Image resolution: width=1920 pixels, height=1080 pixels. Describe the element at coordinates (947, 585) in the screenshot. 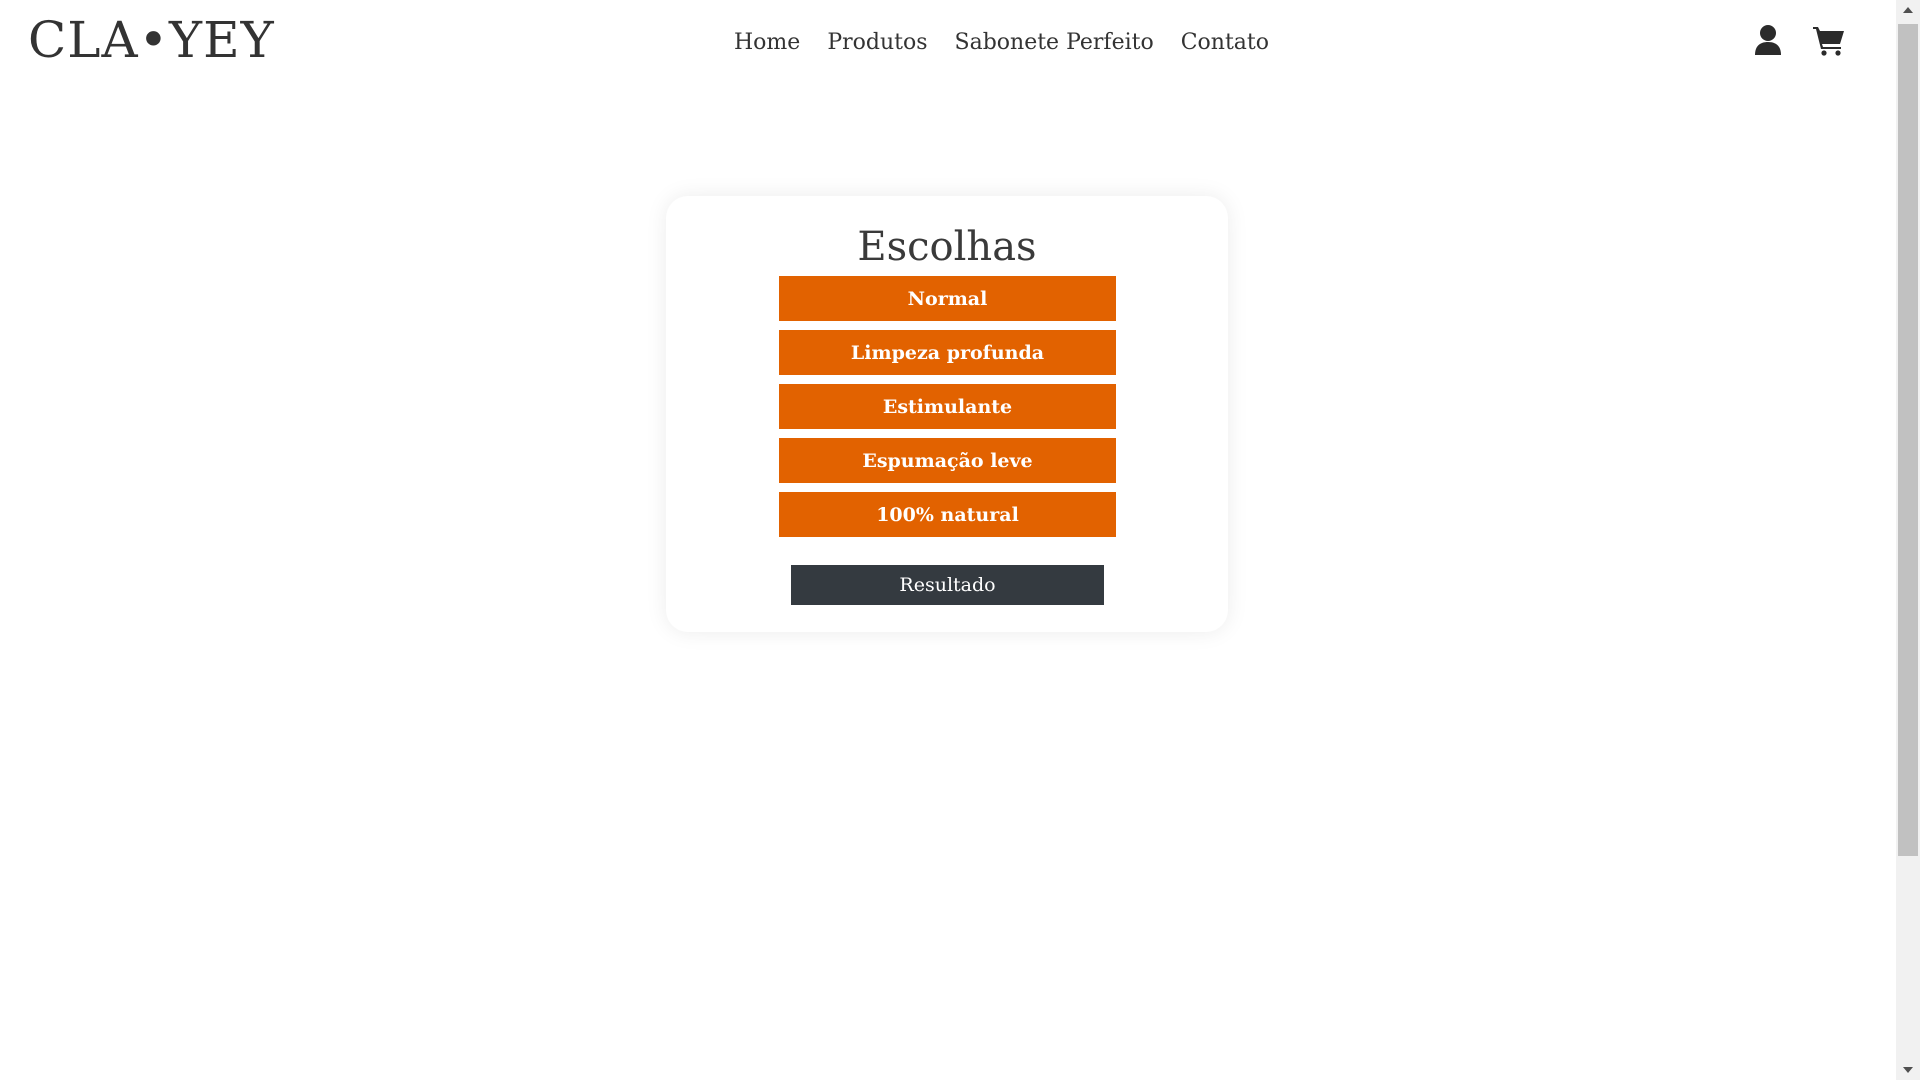

I see `result-button: Resultado` at that location.